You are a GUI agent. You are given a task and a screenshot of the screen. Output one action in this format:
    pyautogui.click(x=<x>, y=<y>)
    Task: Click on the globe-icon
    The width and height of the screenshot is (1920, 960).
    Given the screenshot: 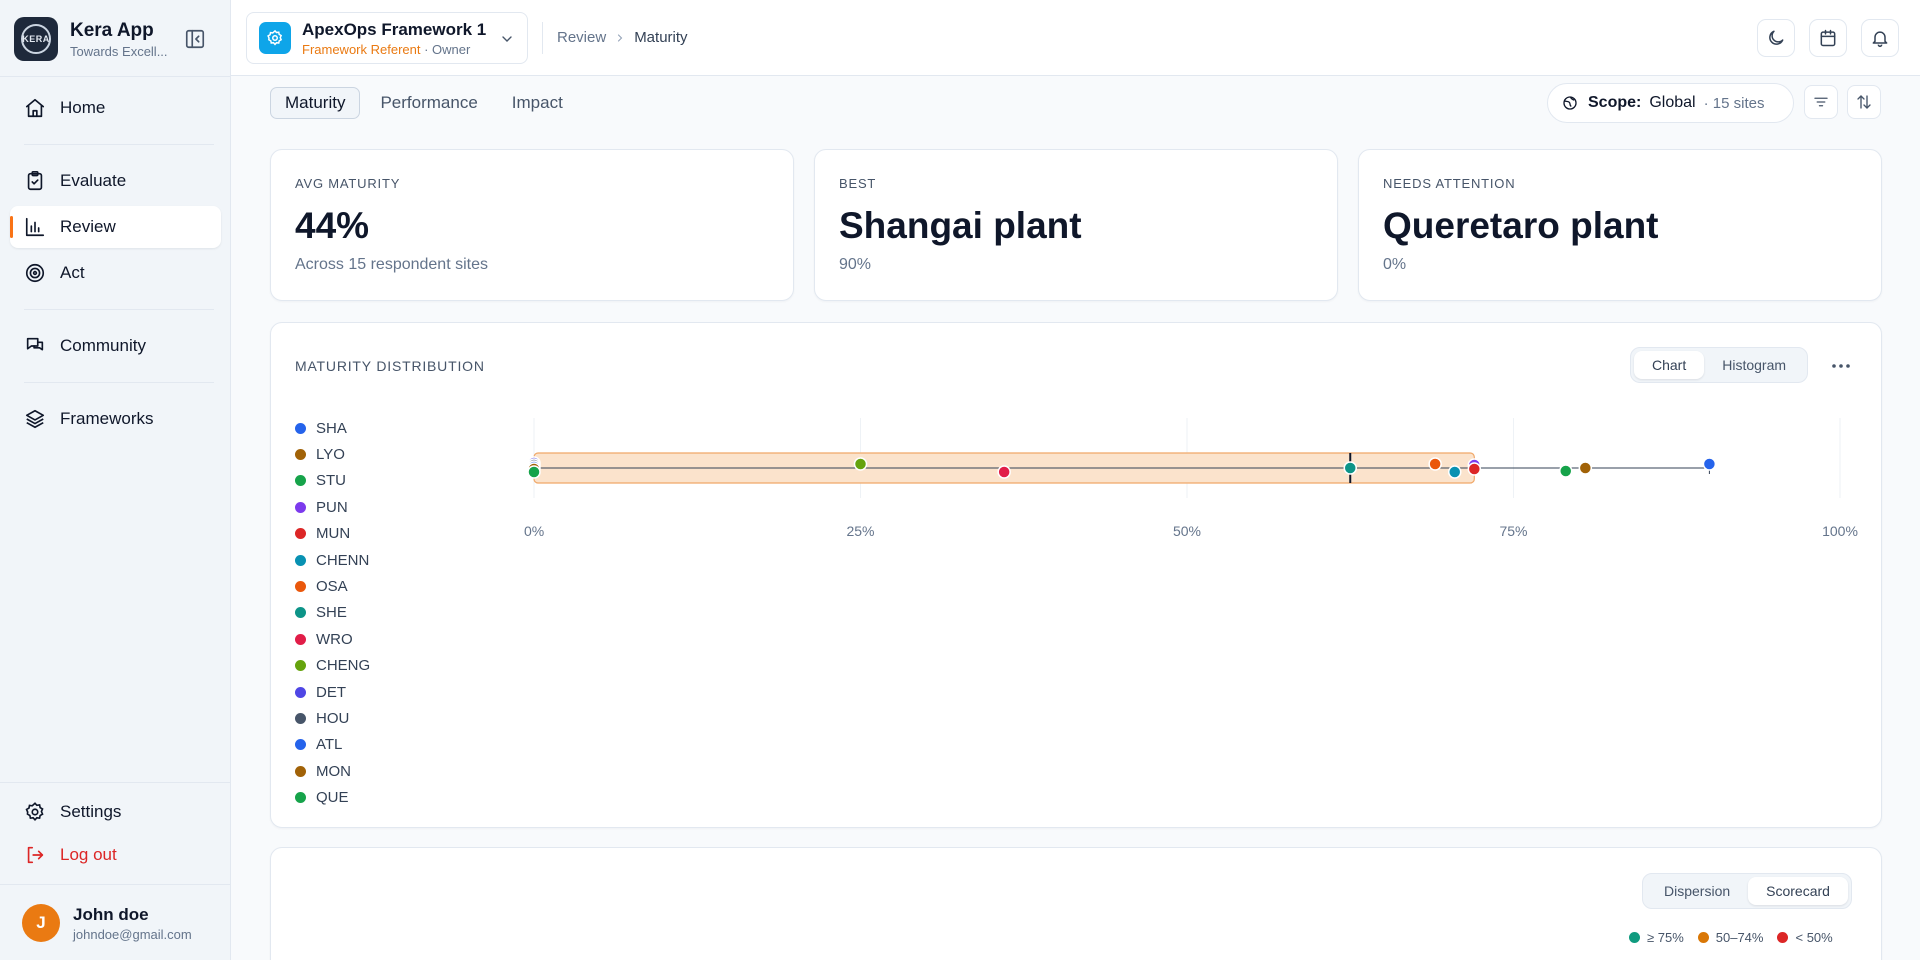 What is the action you would take?
    pyautogui.click(x=1570, y=103)
    